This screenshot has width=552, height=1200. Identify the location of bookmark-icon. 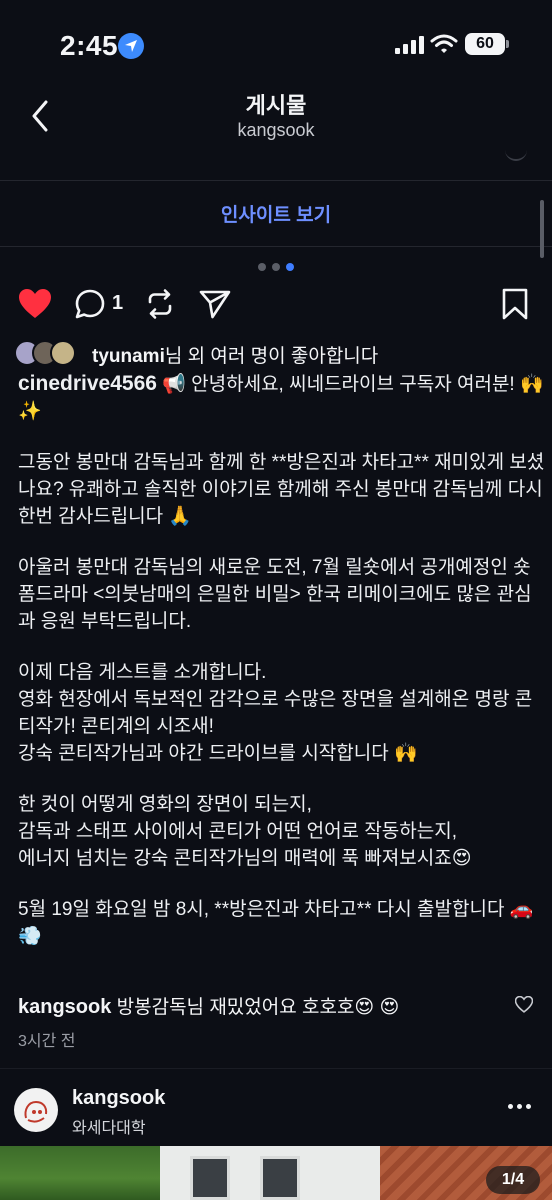
(515, 304).